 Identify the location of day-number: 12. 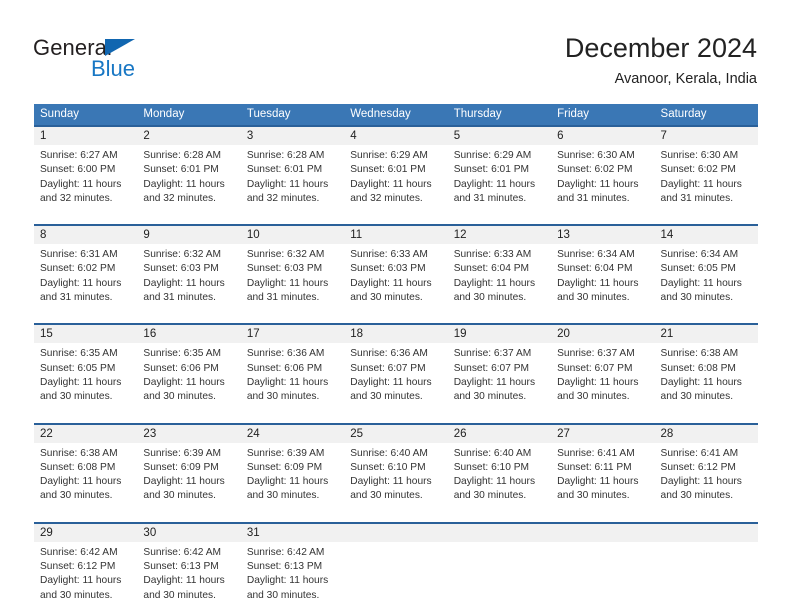
(499, 235).